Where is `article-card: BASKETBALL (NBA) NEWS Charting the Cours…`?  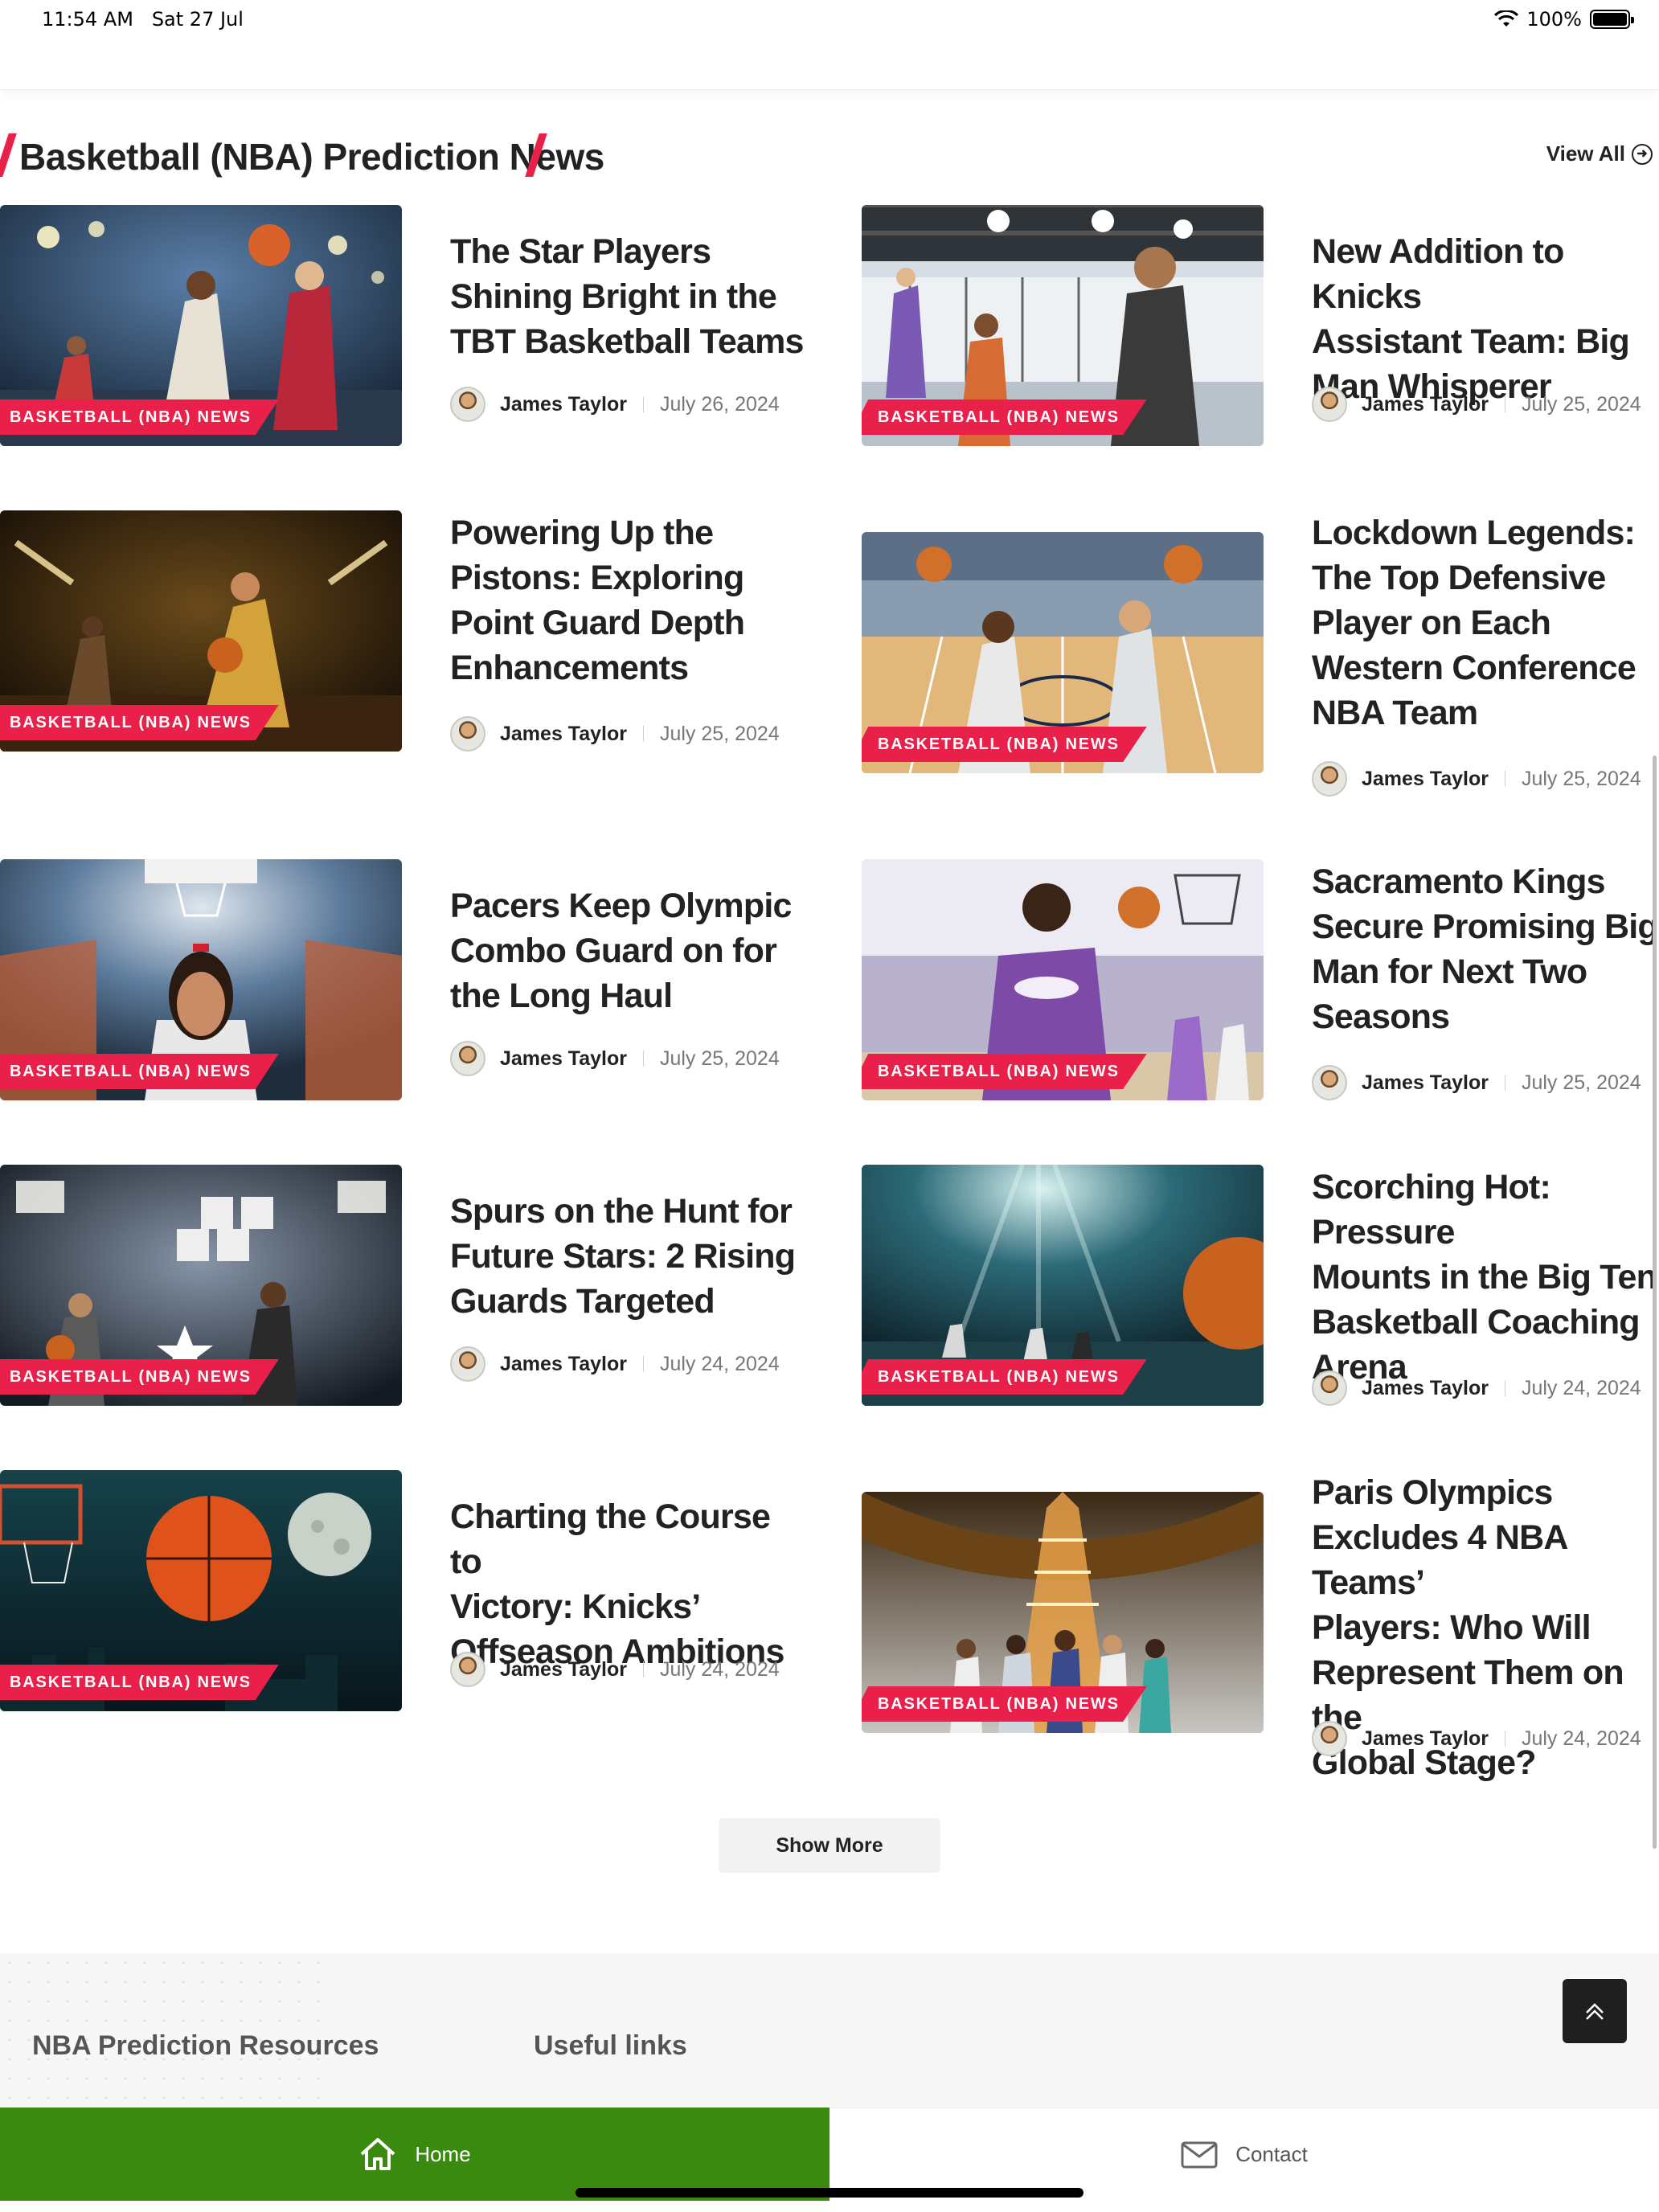
article-card: BASKETBALL (NBA) NEWS Charting the Cours… is located at coordinates (402, 1590).